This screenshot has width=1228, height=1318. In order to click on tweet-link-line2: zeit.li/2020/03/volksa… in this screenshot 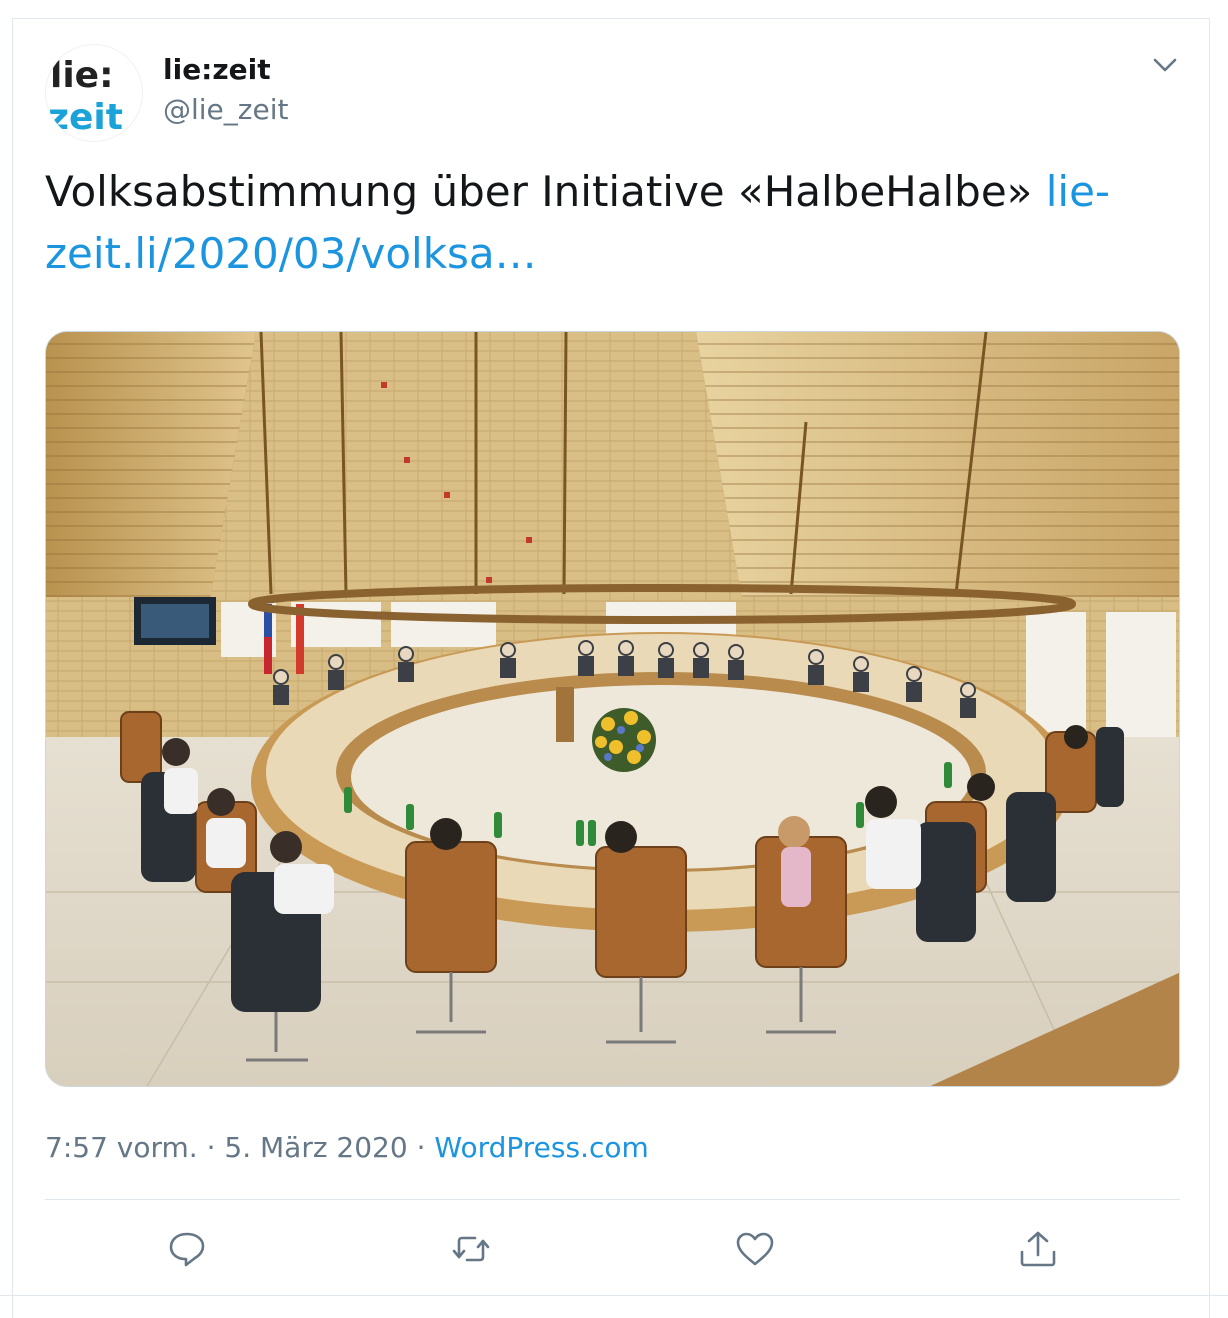, I will do `click(291, 253)`.